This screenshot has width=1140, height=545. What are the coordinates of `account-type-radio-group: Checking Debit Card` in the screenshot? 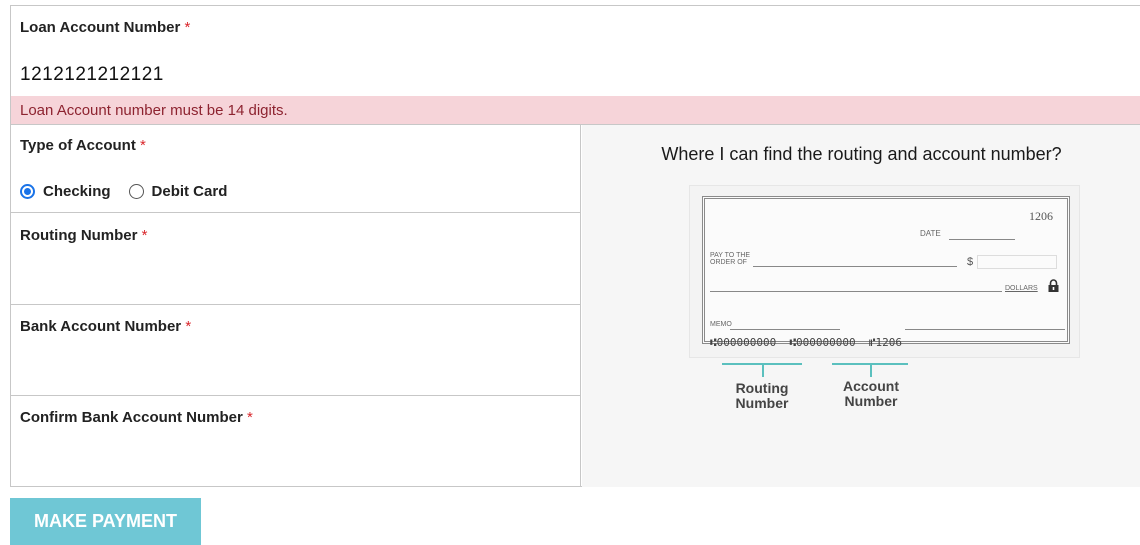 It's located at (132, 191).